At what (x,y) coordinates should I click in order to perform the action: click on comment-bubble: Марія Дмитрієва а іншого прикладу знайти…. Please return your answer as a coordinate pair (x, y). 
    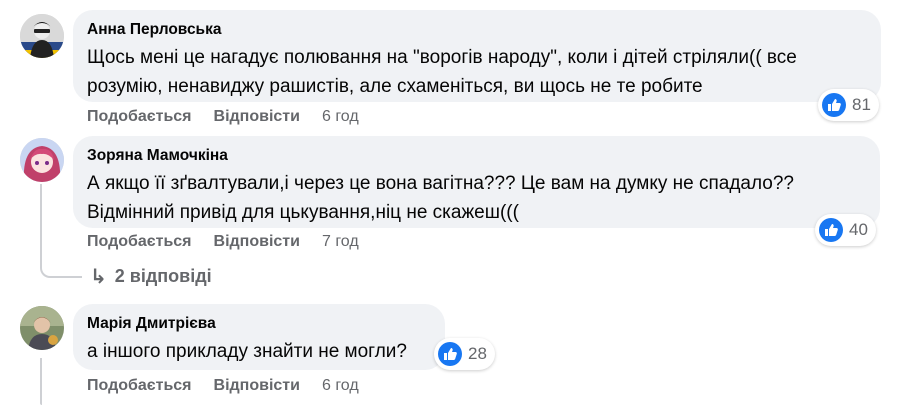
    Looking at the image, I should click on (259, 337).